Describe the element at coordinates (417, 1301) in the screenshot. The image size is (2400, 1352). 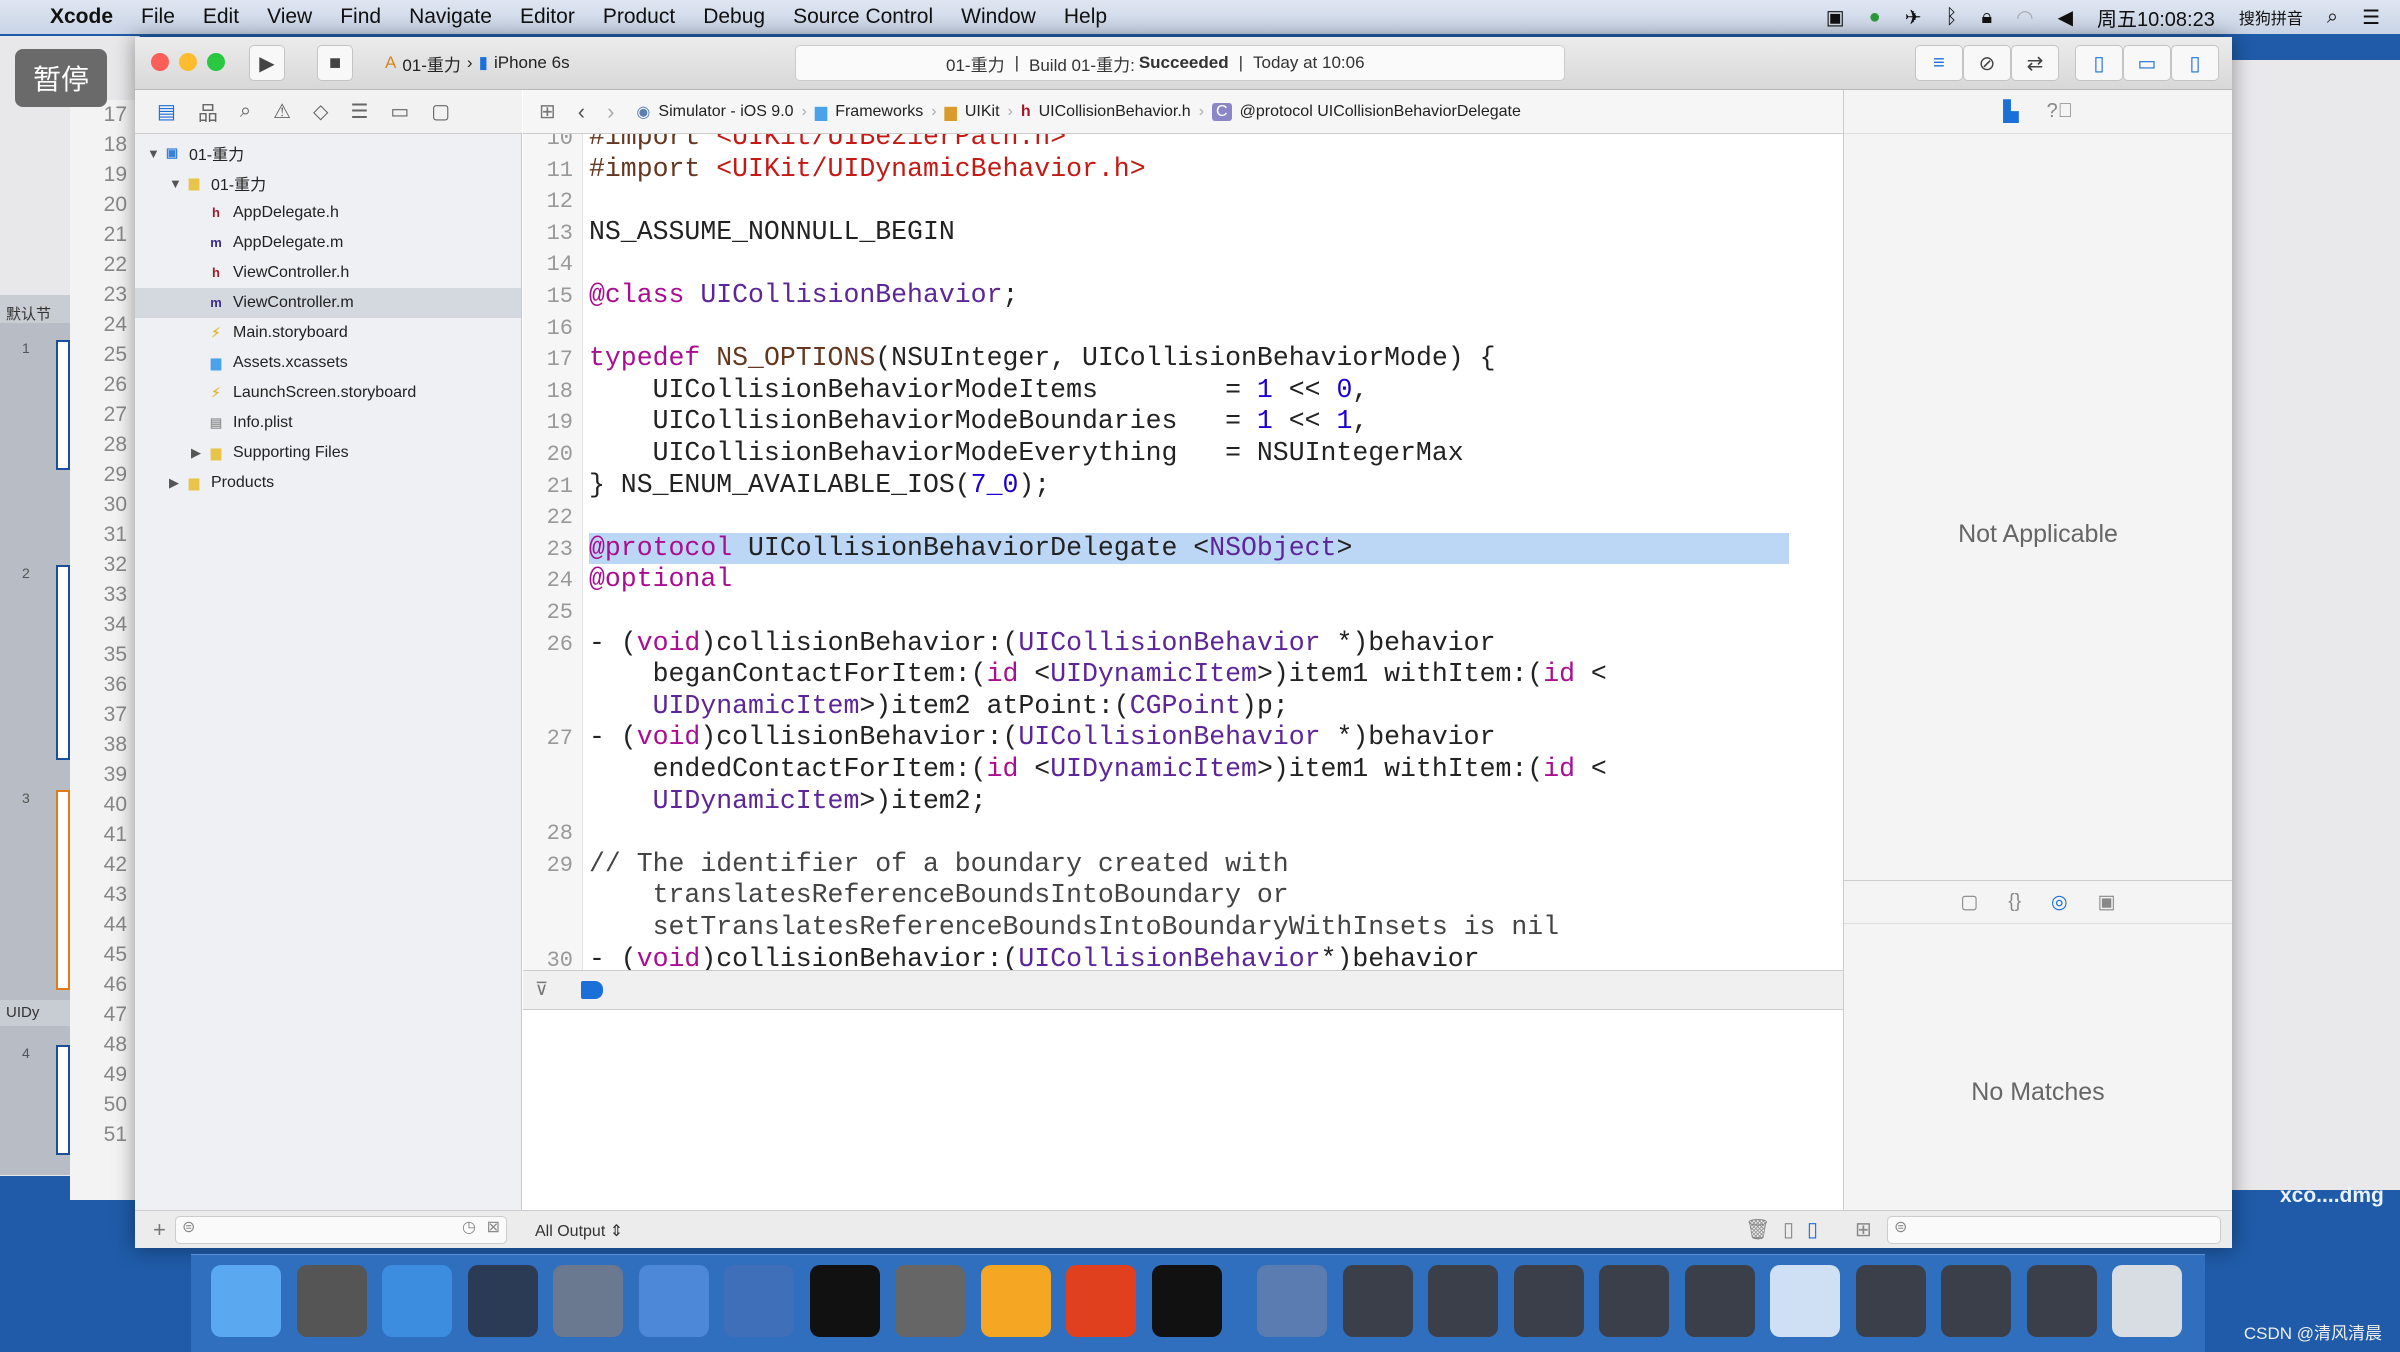
I see `safari-icon` at that location.